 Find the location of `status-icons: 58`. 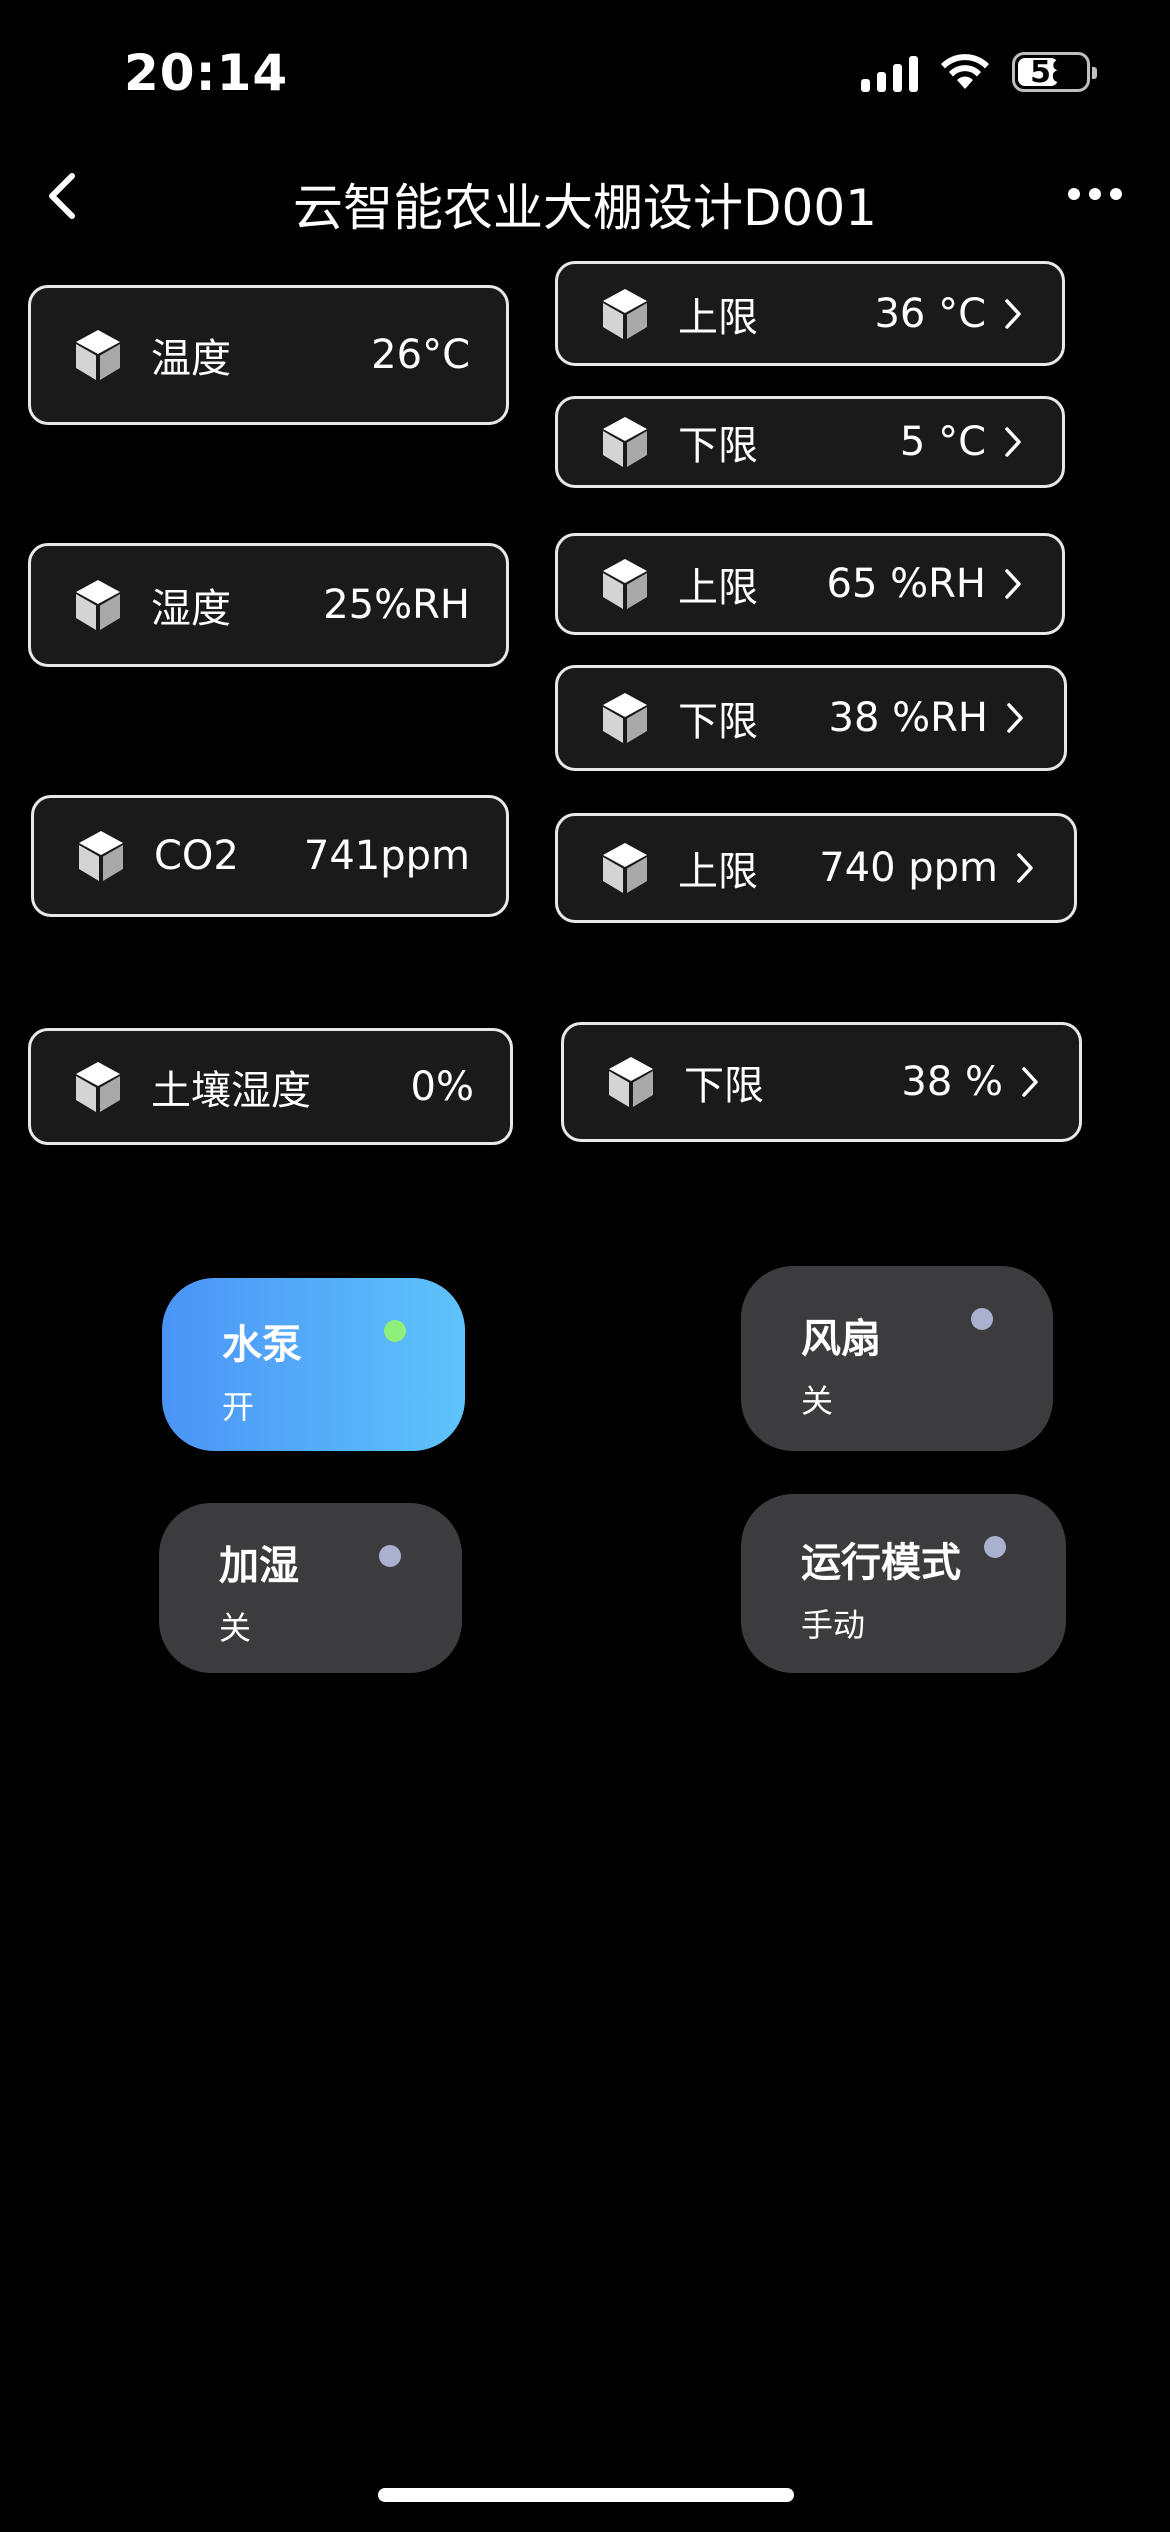

status-icons: 58 is located at coordinates (979, 72).